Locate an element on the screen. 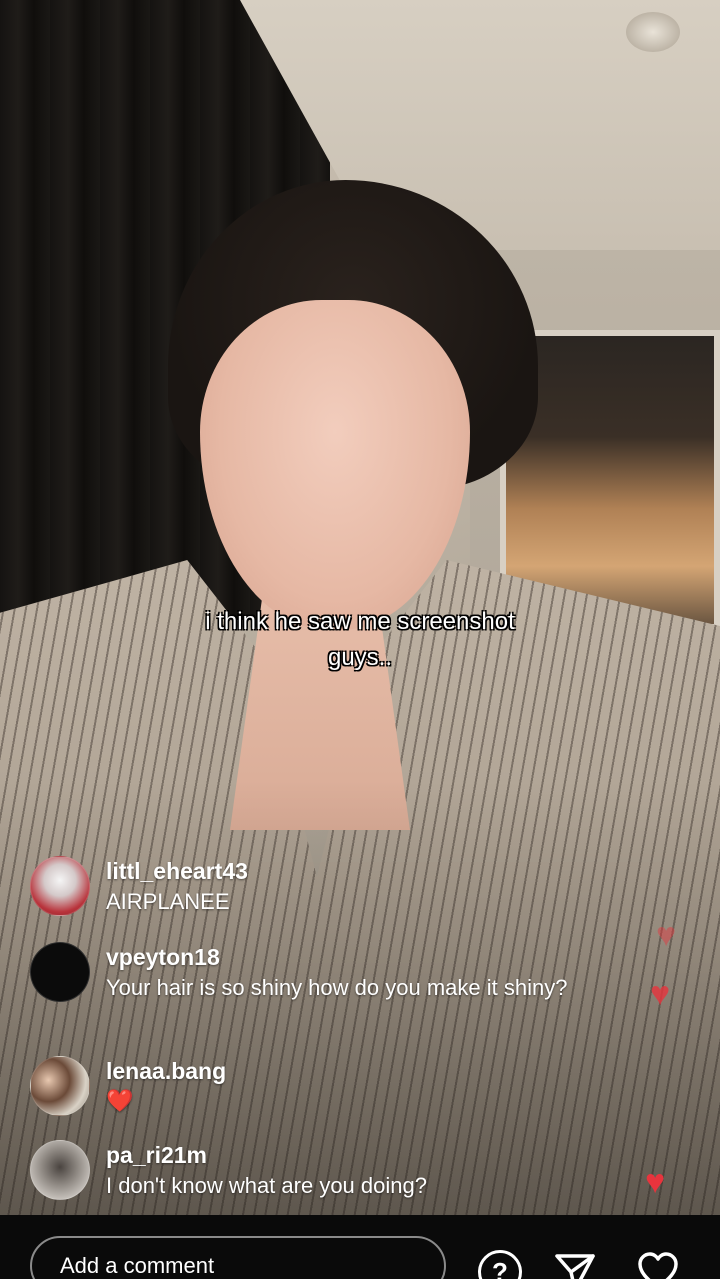 The image size is (720, 1279). comment-username: vpeyton18 is located at coordinates (341, 957).